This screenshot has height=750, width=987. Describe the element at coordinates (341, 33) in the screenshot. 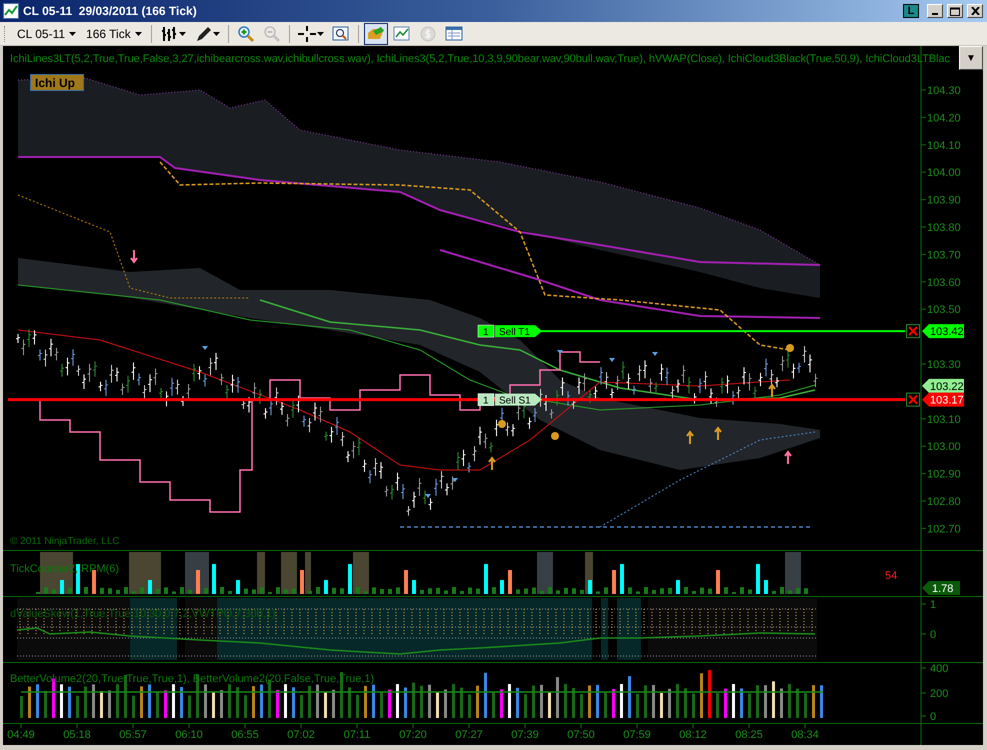

I see `magnifier-icon` at that location.